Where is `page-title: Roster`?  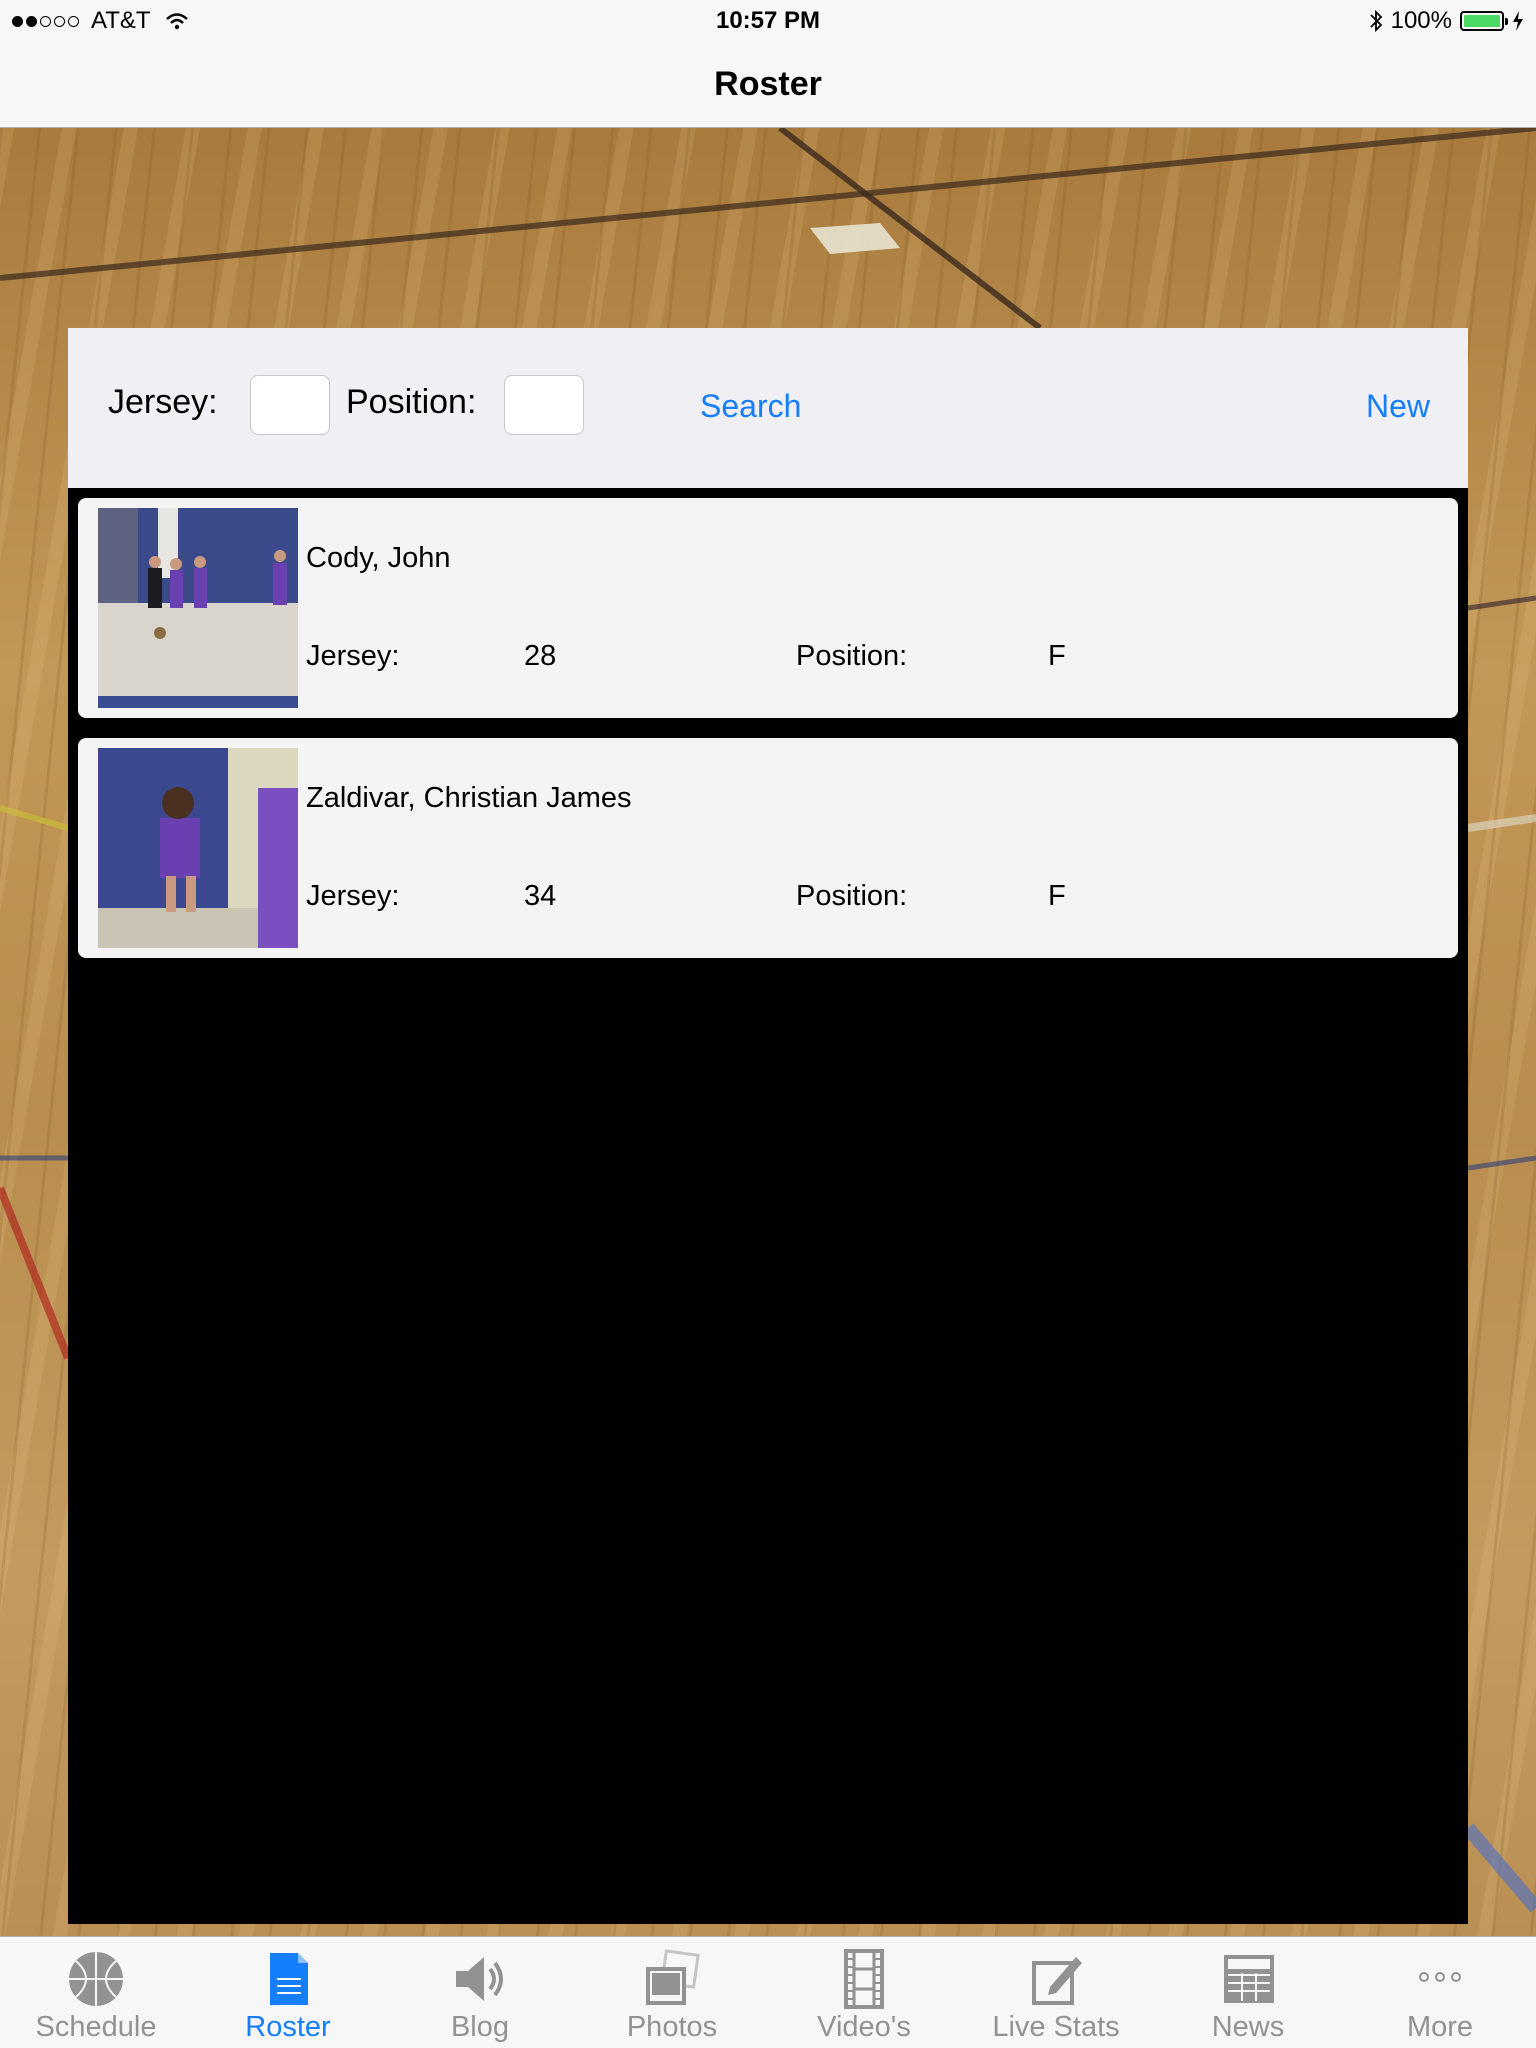 page-title: Roster is located at coordinates (768, 84).